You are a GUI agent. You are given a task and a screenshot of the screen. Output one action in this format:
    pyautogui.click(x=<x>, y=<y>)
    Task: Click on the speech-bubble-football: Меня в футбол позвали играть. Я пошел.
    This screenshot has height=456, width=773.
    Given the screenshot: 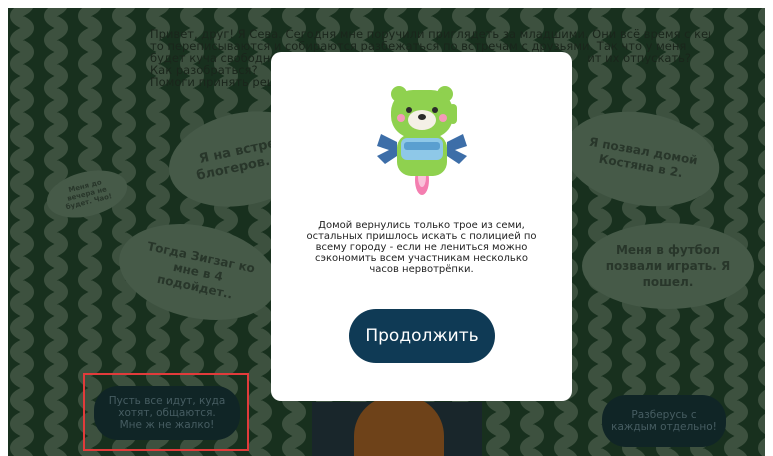 What is the action you would take?
    pyautogui.click(x=668, y=266)
    